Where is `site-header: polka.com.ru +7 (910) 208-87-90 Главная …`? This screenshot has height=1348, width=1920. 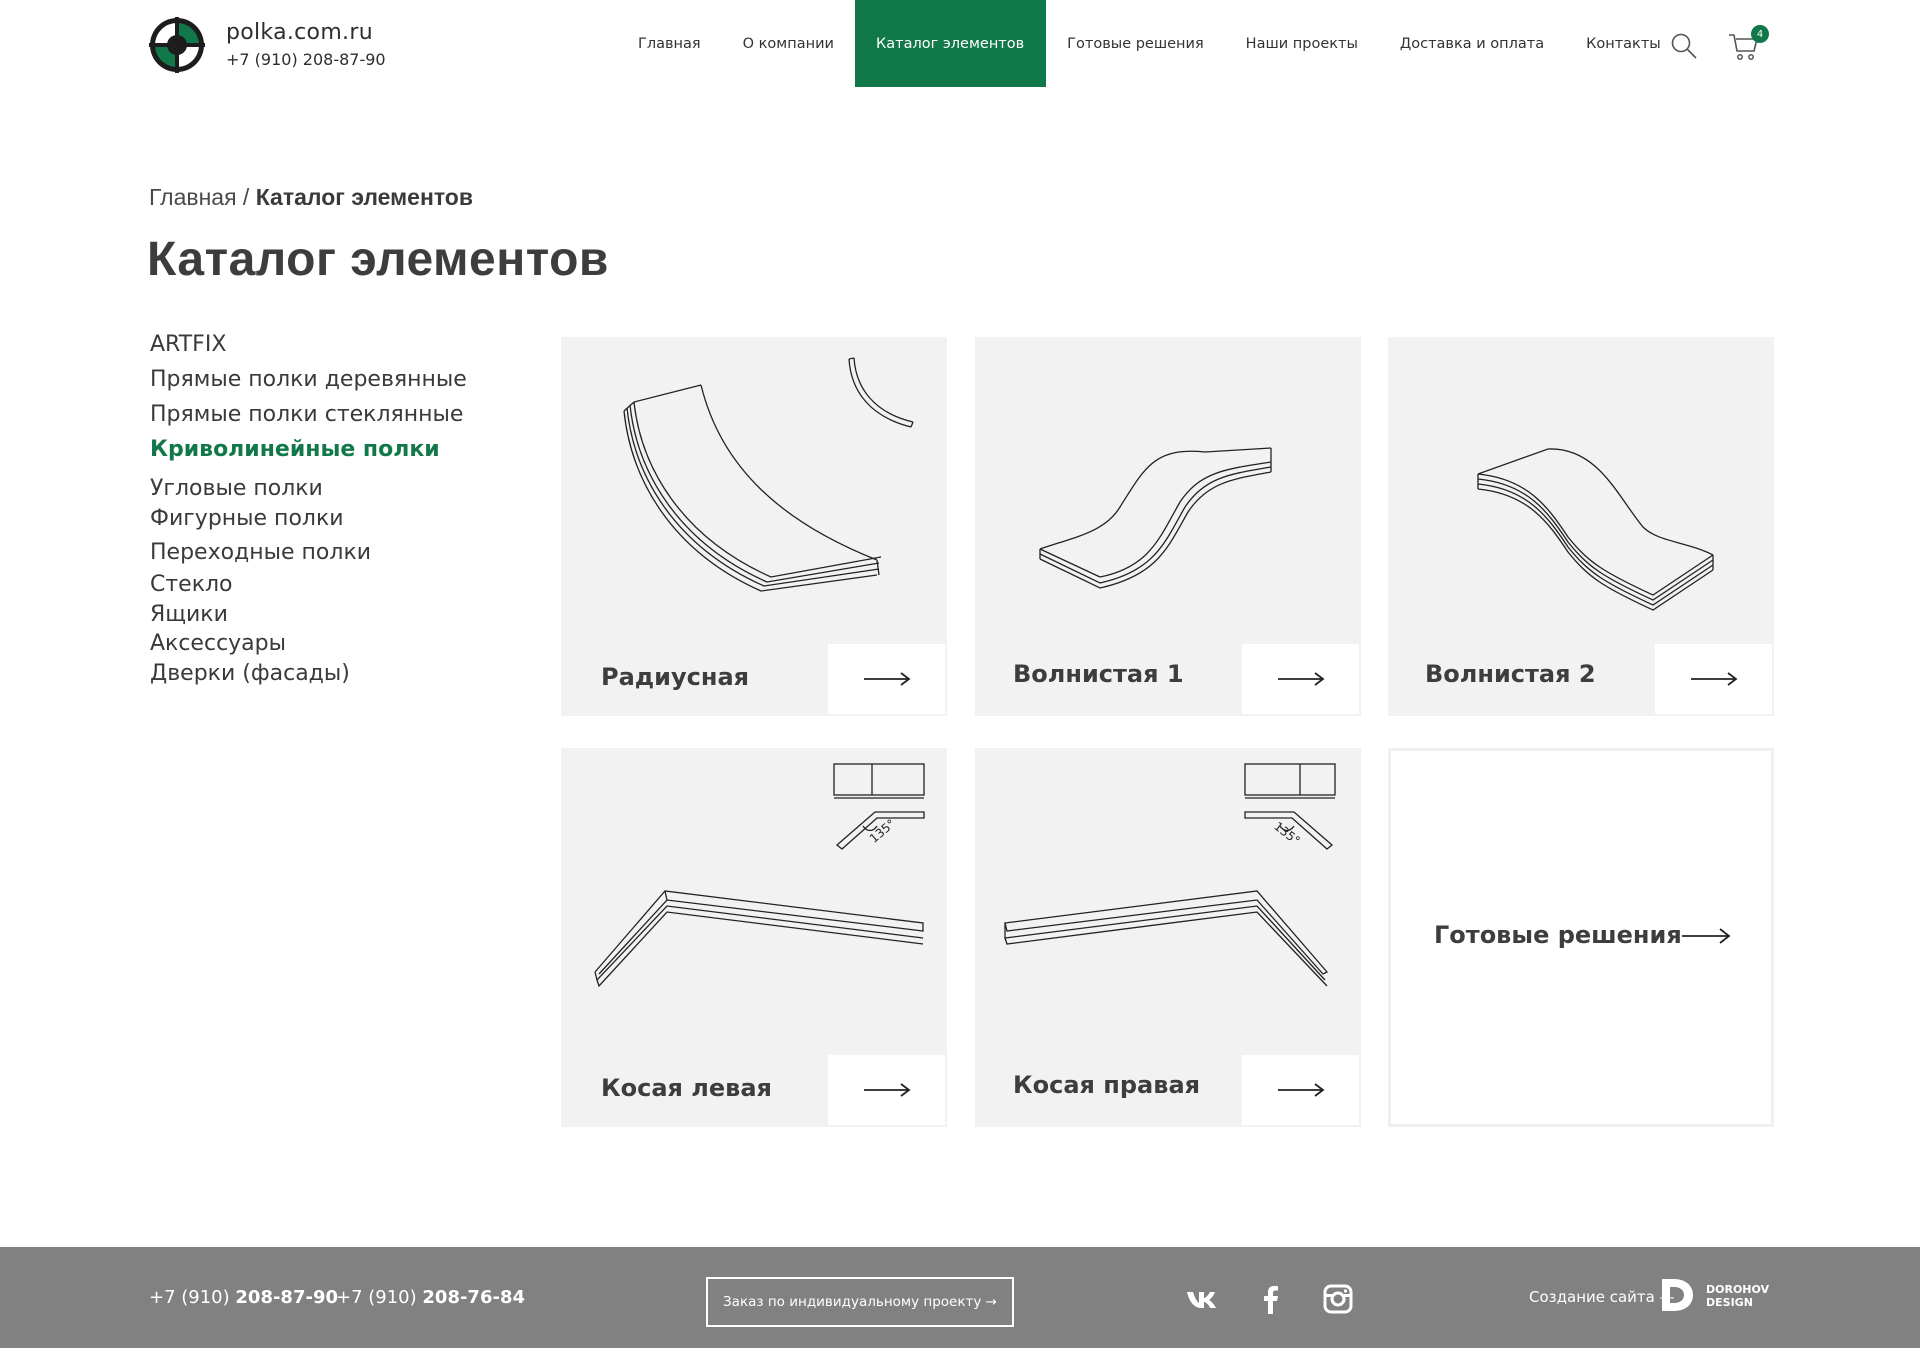 site-header: polka.com.ru +7 (910) 208-87-90 Главная … is located at coordinates (960, 43).